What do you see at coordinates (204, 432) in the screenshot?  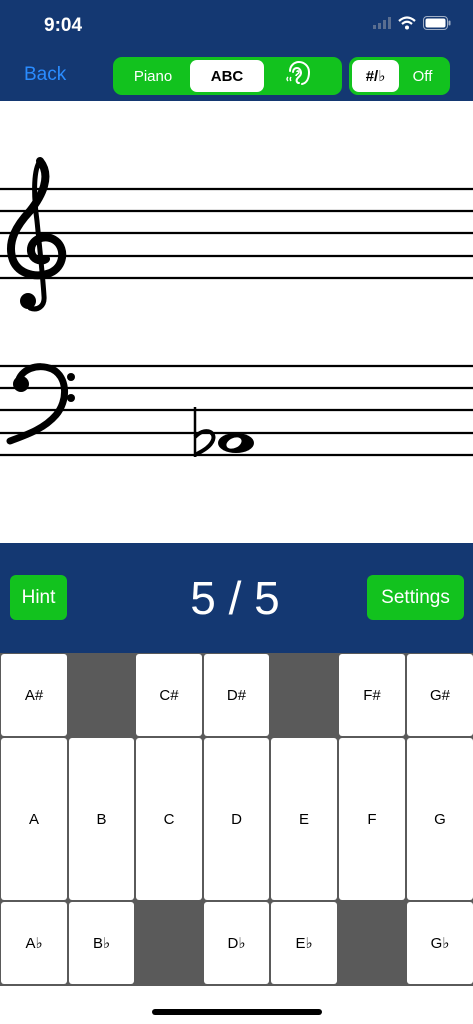 I see `flat-sign-icon` at bounding box center [204, 432].